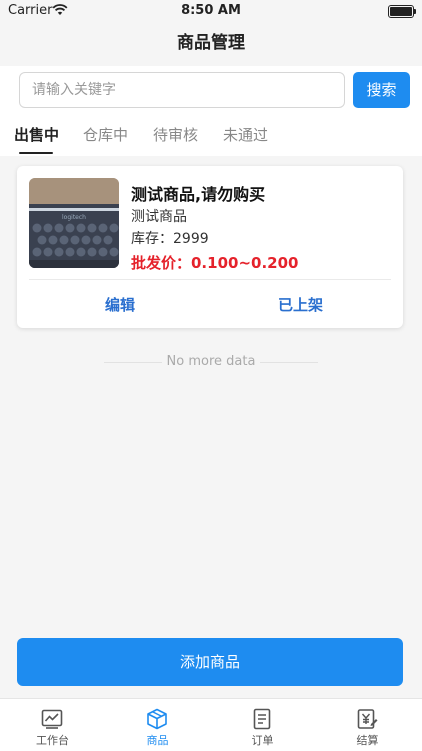  I want to click on settlement-icon, so click(367, 719).